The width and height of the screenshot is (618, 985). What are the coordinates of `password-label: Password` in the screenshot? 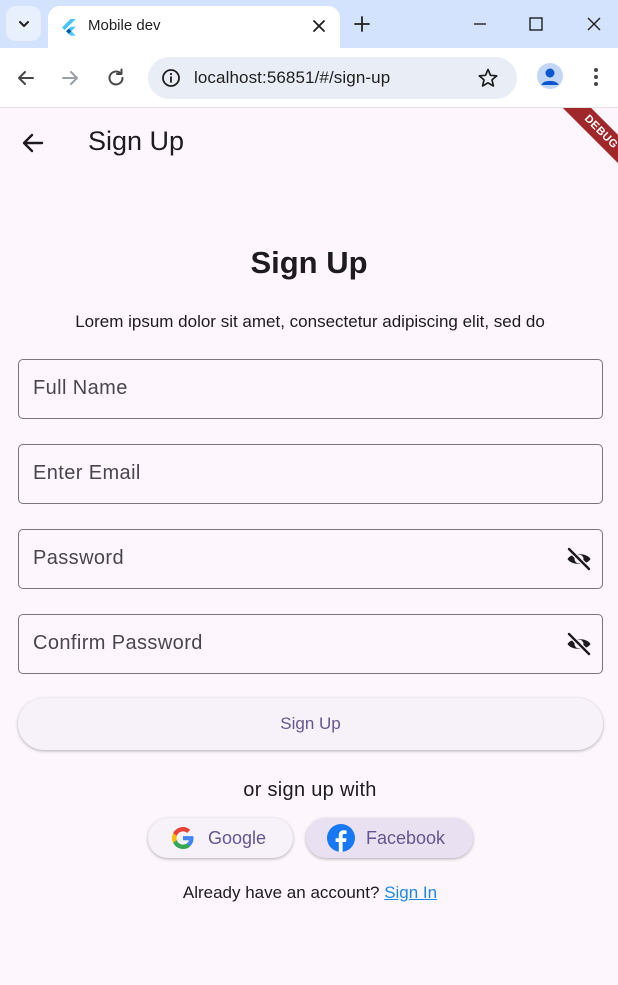 It's located at (79, 558).